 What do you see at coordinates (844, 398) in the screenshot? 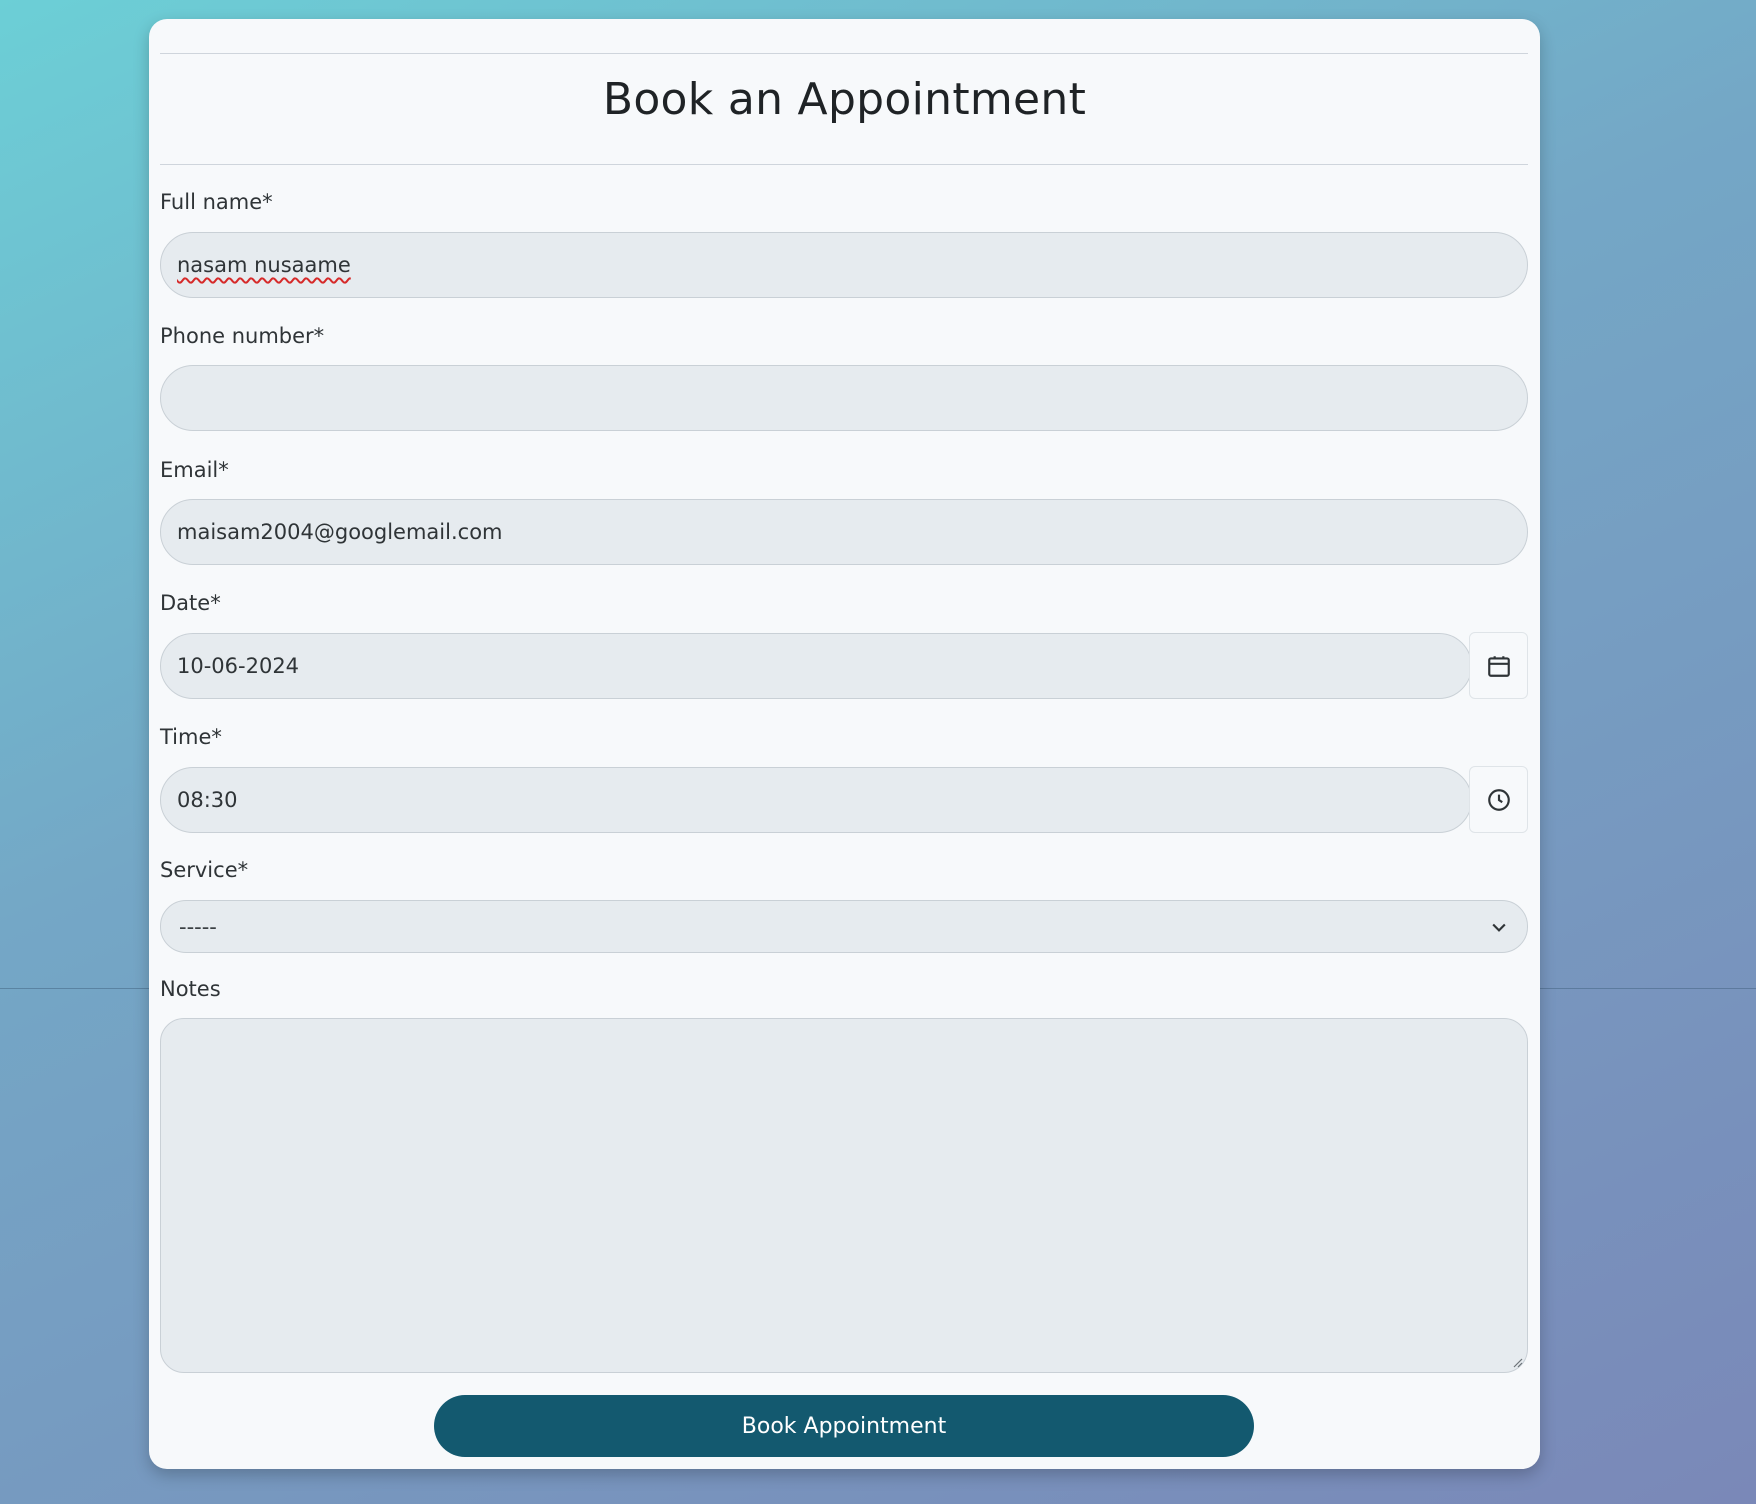
I see `phone-field` at bounding box center [844, 398].